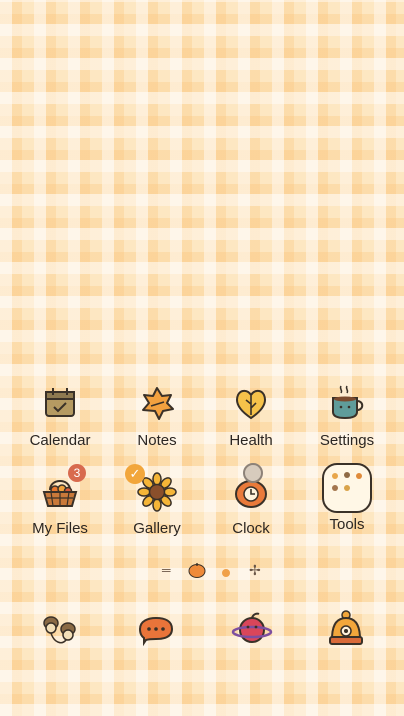 Image resolution: width=404 pixels, height=716 pixels. I want to click on dock-acorns, so click(62, 629).